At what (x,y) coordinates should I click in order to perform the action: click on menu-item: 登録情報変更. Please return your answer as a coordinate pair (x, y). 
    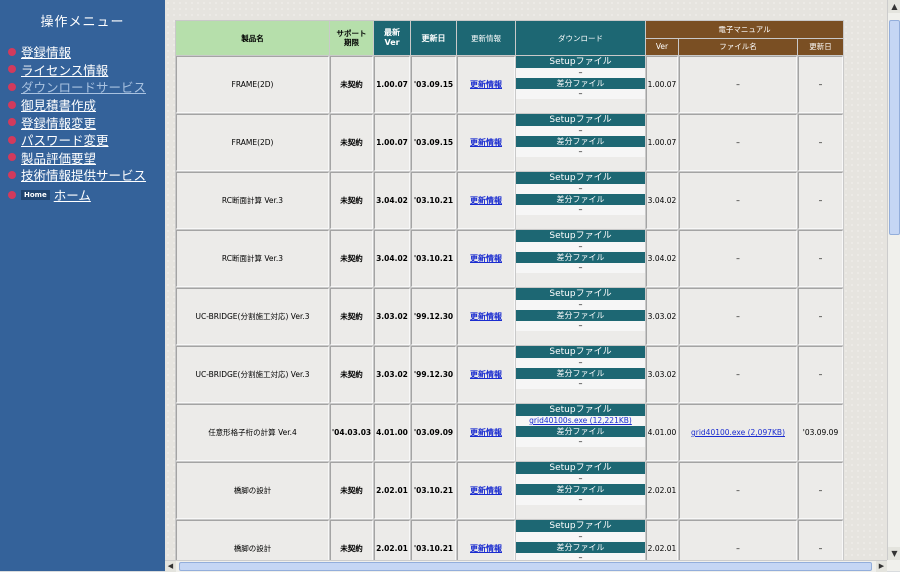
    Looking at the image, I should click on (86, 122).